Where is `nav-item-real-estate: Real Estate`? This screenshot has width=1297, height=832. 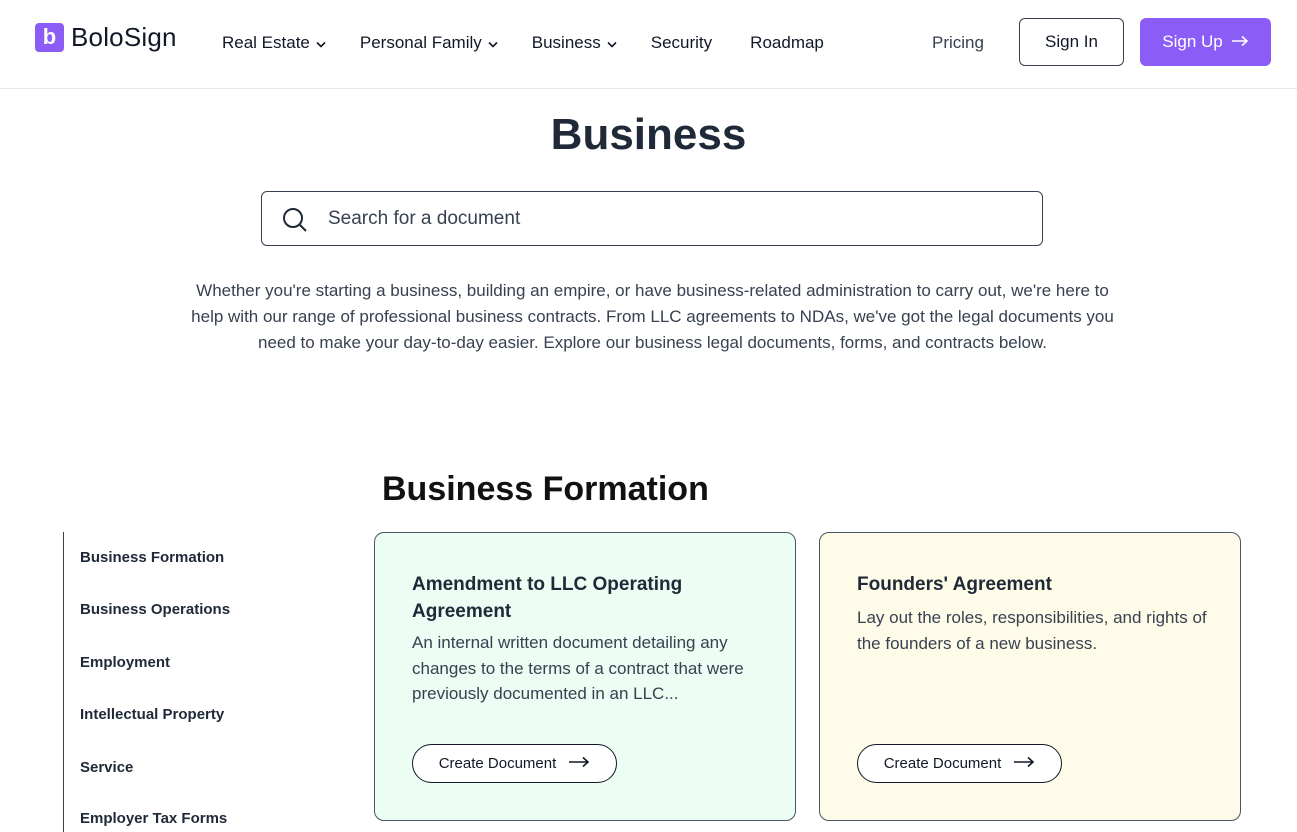 nav-item-real-estate: Real Estate is located at coordinates (274, 43).